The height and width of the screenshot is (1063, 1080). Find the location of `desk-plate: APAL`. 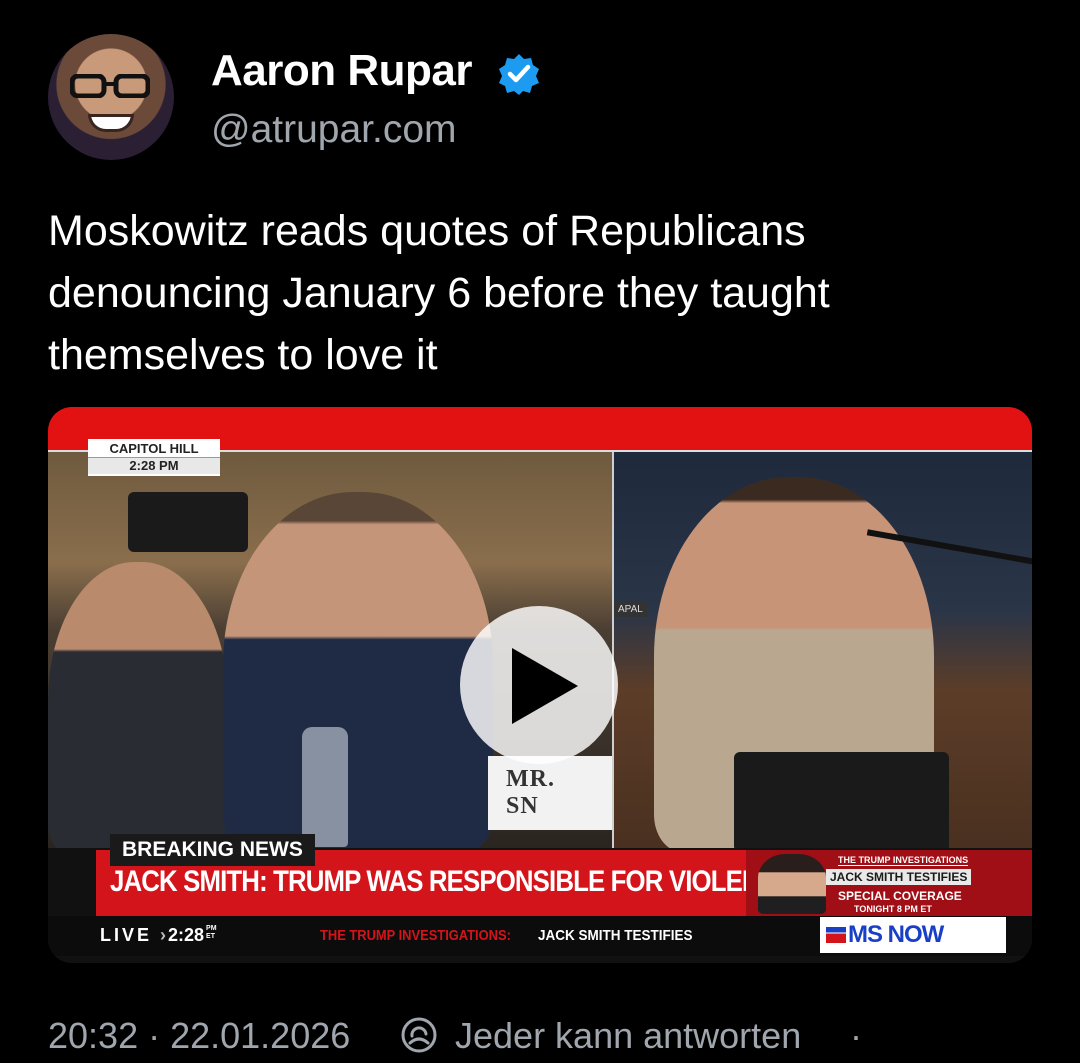

desk-plate: APAL is located at coordinates (630, 609).